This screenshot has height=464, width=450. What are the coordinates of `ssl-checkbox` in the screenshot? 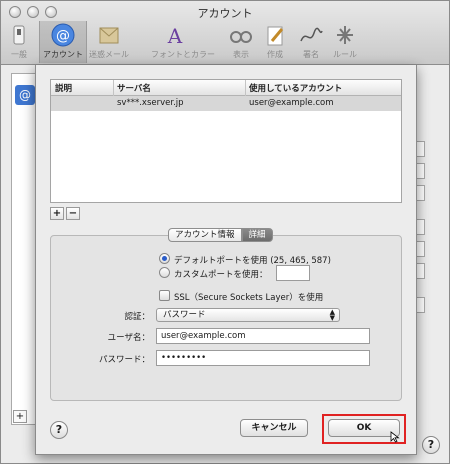 It's located at (164, 295).